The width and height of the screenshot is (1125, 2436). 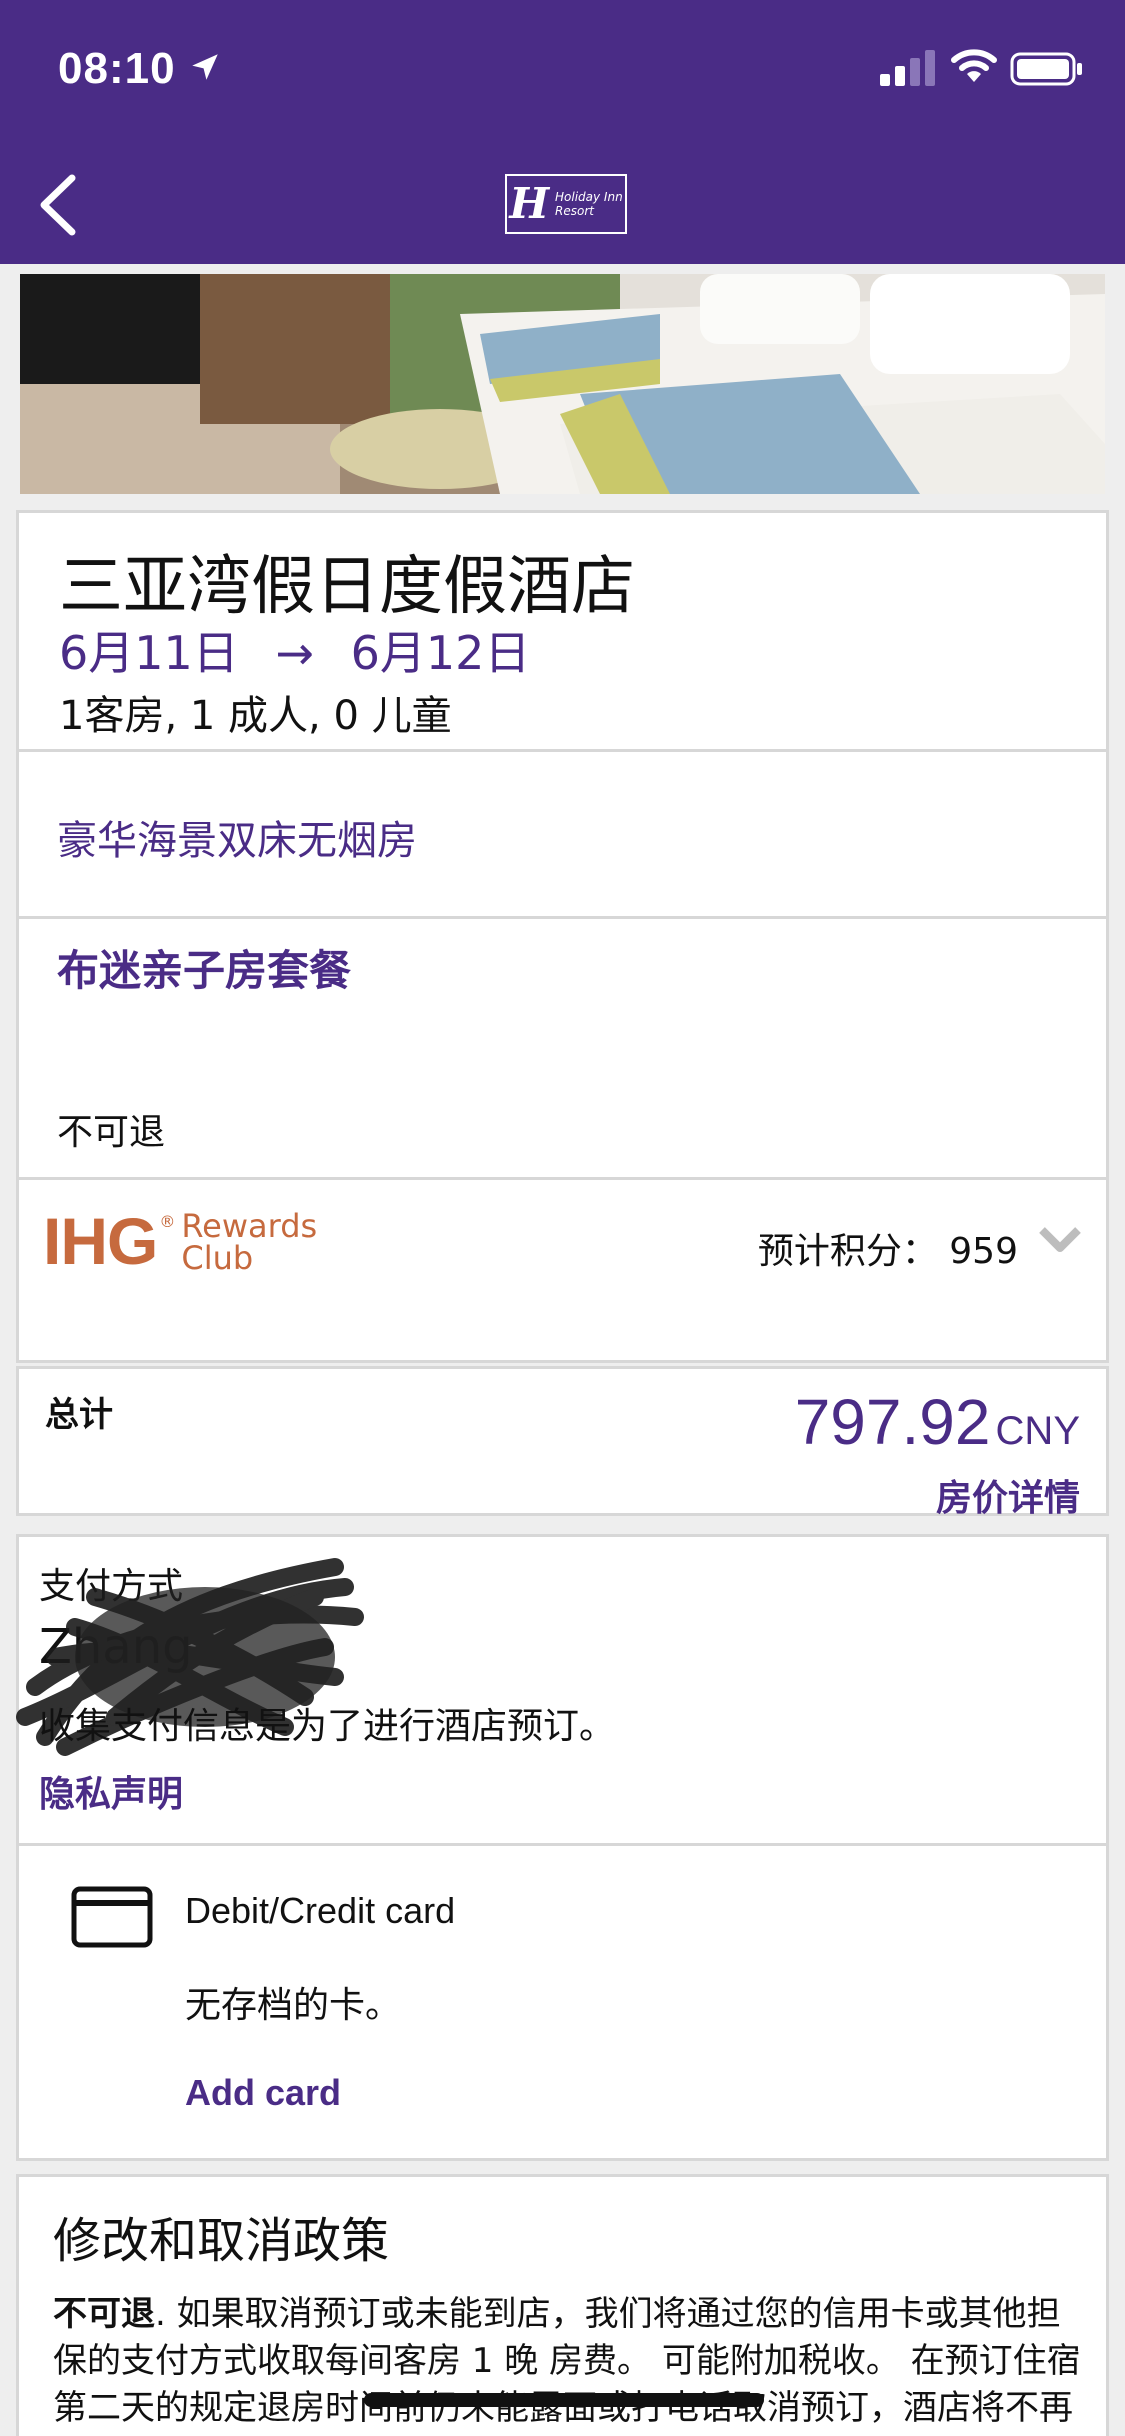 I want to click on date-arrow: →, so click(x=294, y=653).